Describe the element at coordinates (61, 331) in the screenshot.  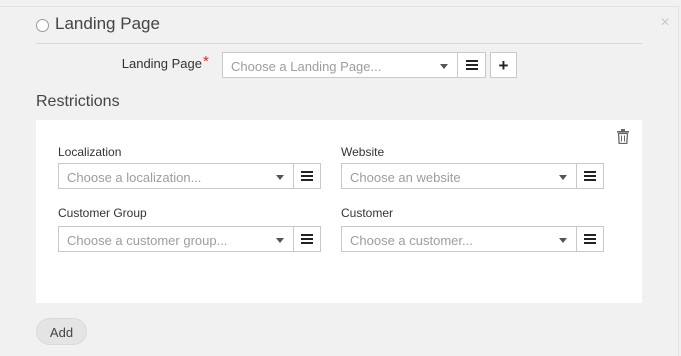
I see `add-restriction-button: Add` at that location.